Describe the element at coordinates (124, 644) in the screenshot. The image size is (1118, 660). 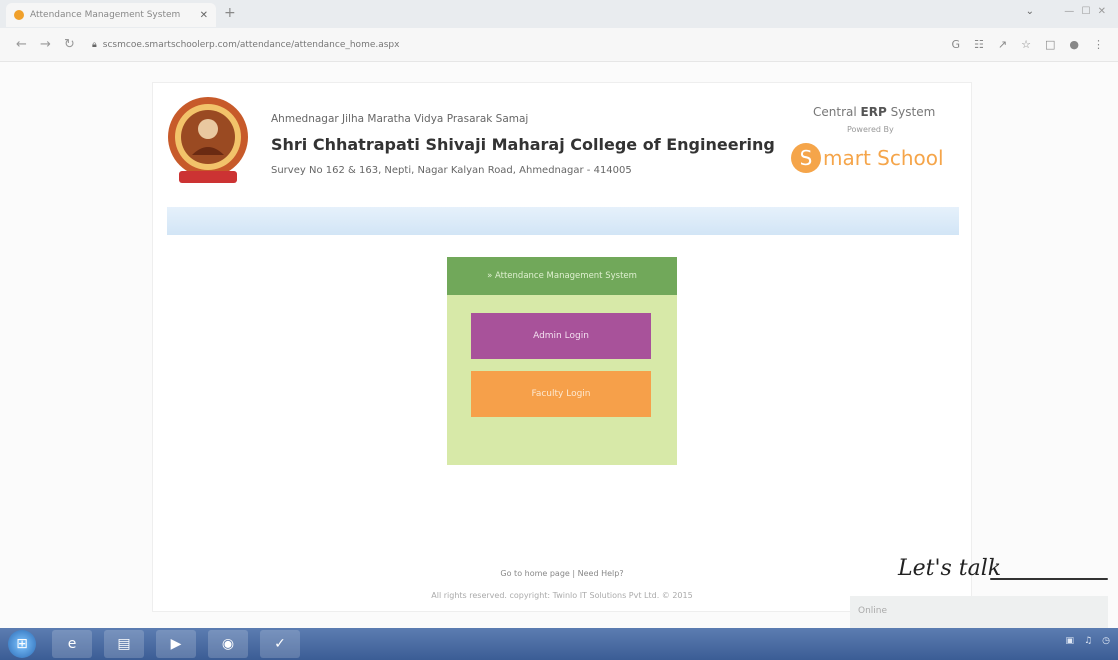
I see `folder-icon: ▤` at that location.